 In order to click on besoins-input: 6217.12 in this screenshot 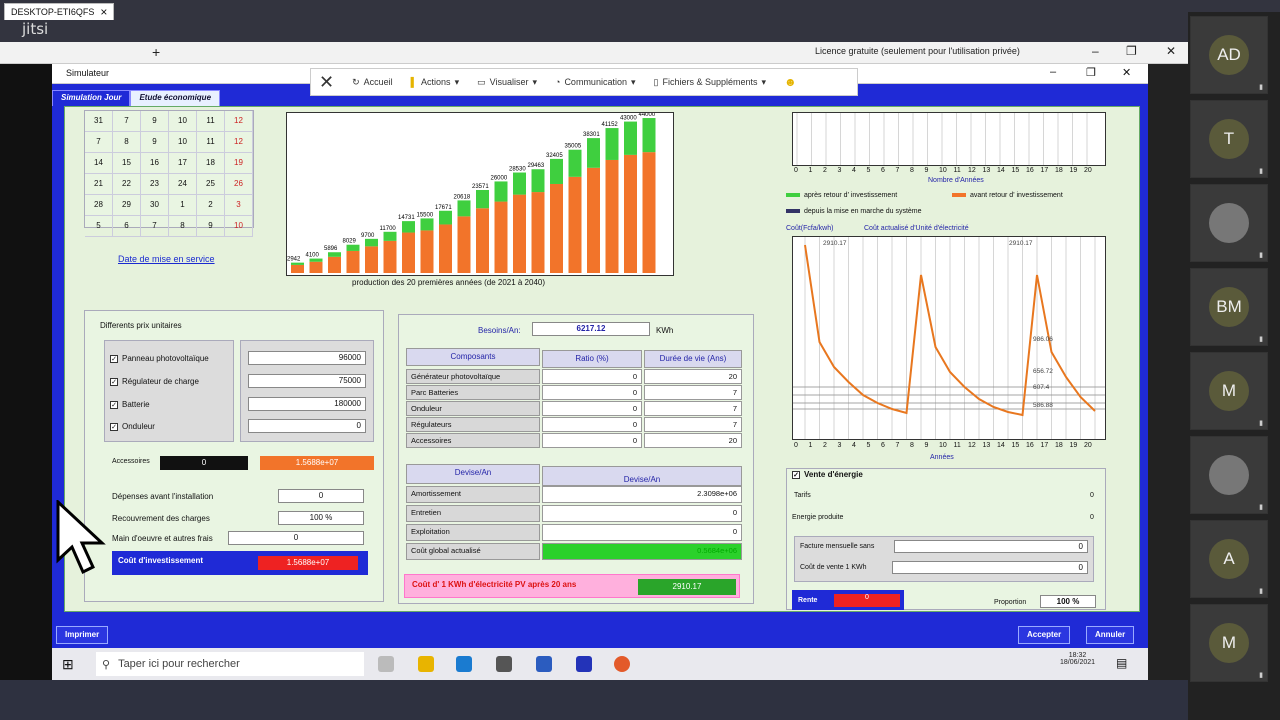, I will do `click(591, 329)`.